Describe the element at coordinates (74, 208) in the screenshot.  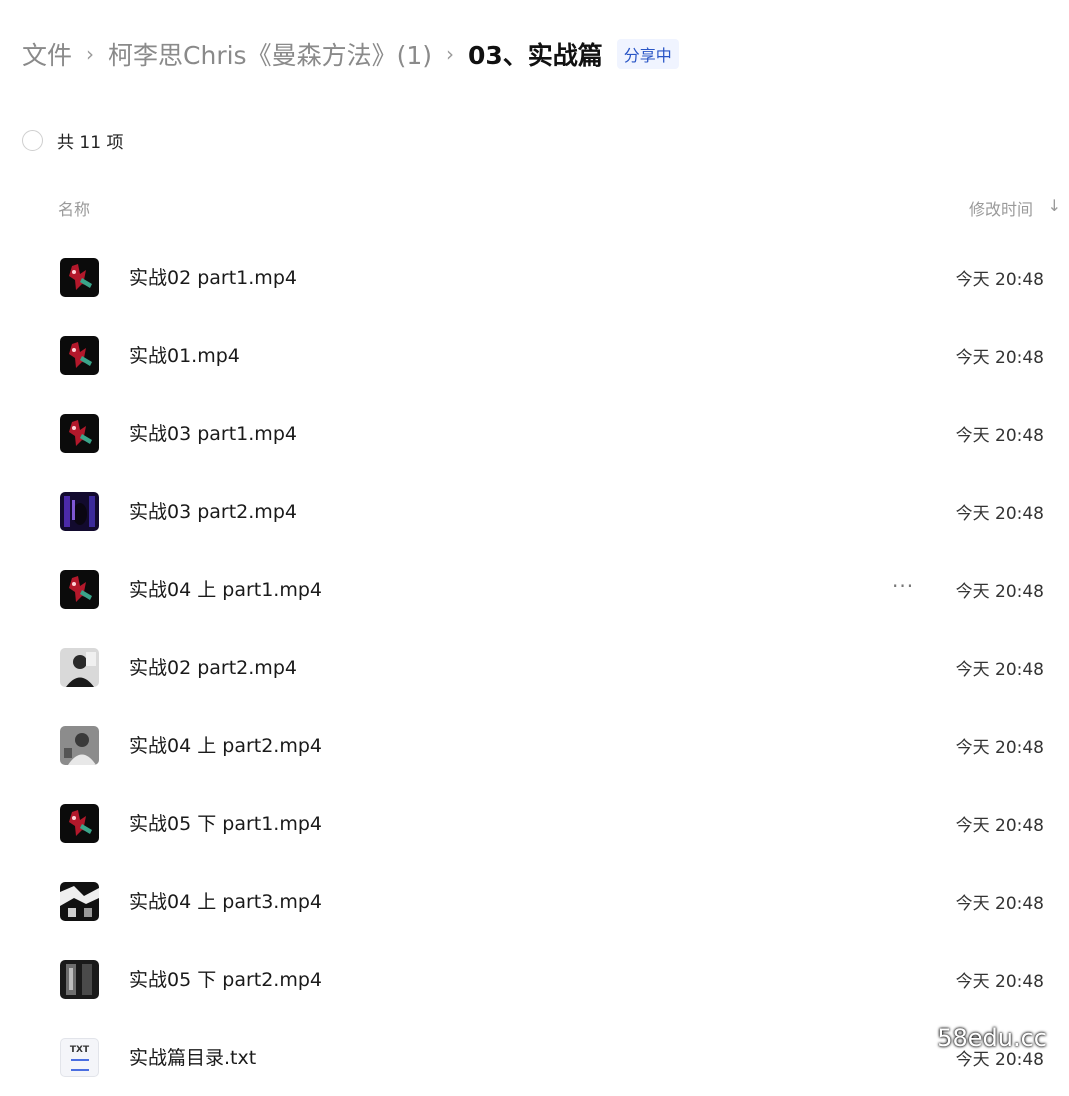
I see `column-header-name: 名称` at that location.